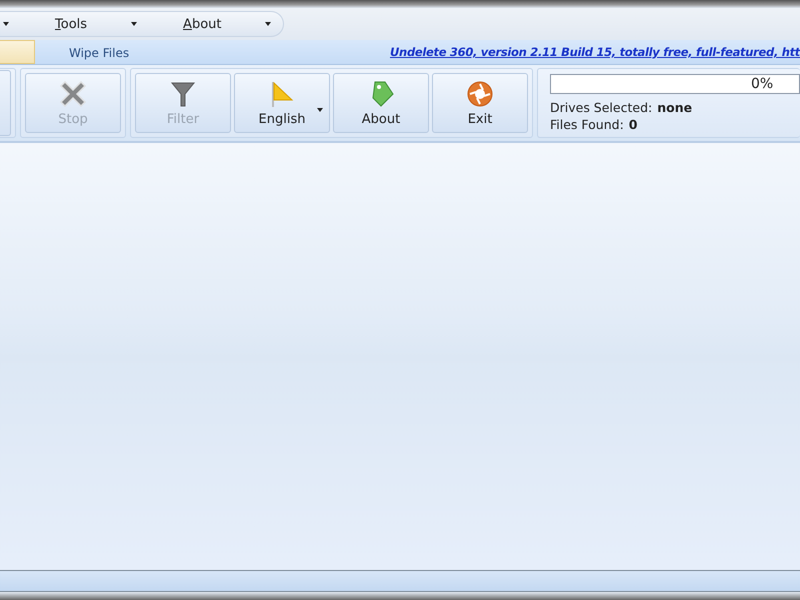  What do you see at coordinates (601, 107) in the screenshot?
I see `status-label: Drives Selected:` at bounding box center [601, 107].